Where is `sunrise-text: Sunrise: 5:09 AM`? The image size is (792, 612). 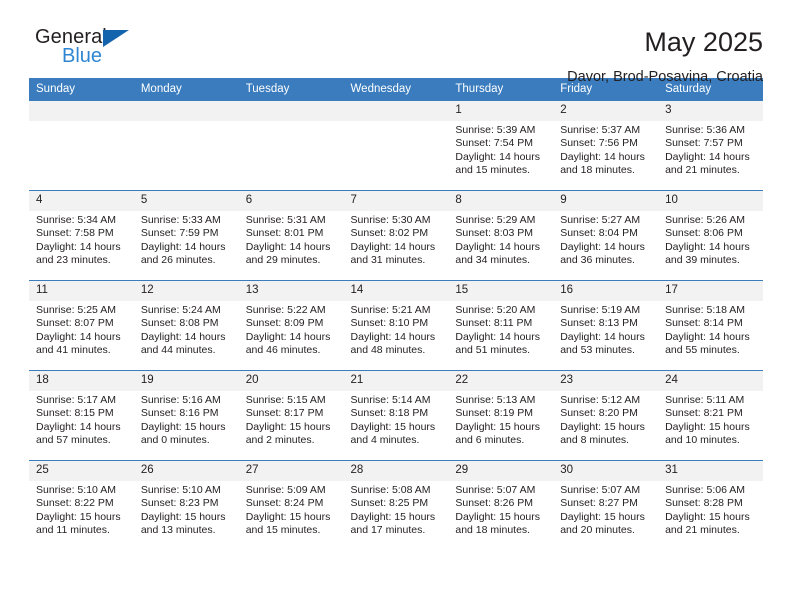 sunrise-text: Sunrise: 5:09 AM is located at coordinates (285, 490).